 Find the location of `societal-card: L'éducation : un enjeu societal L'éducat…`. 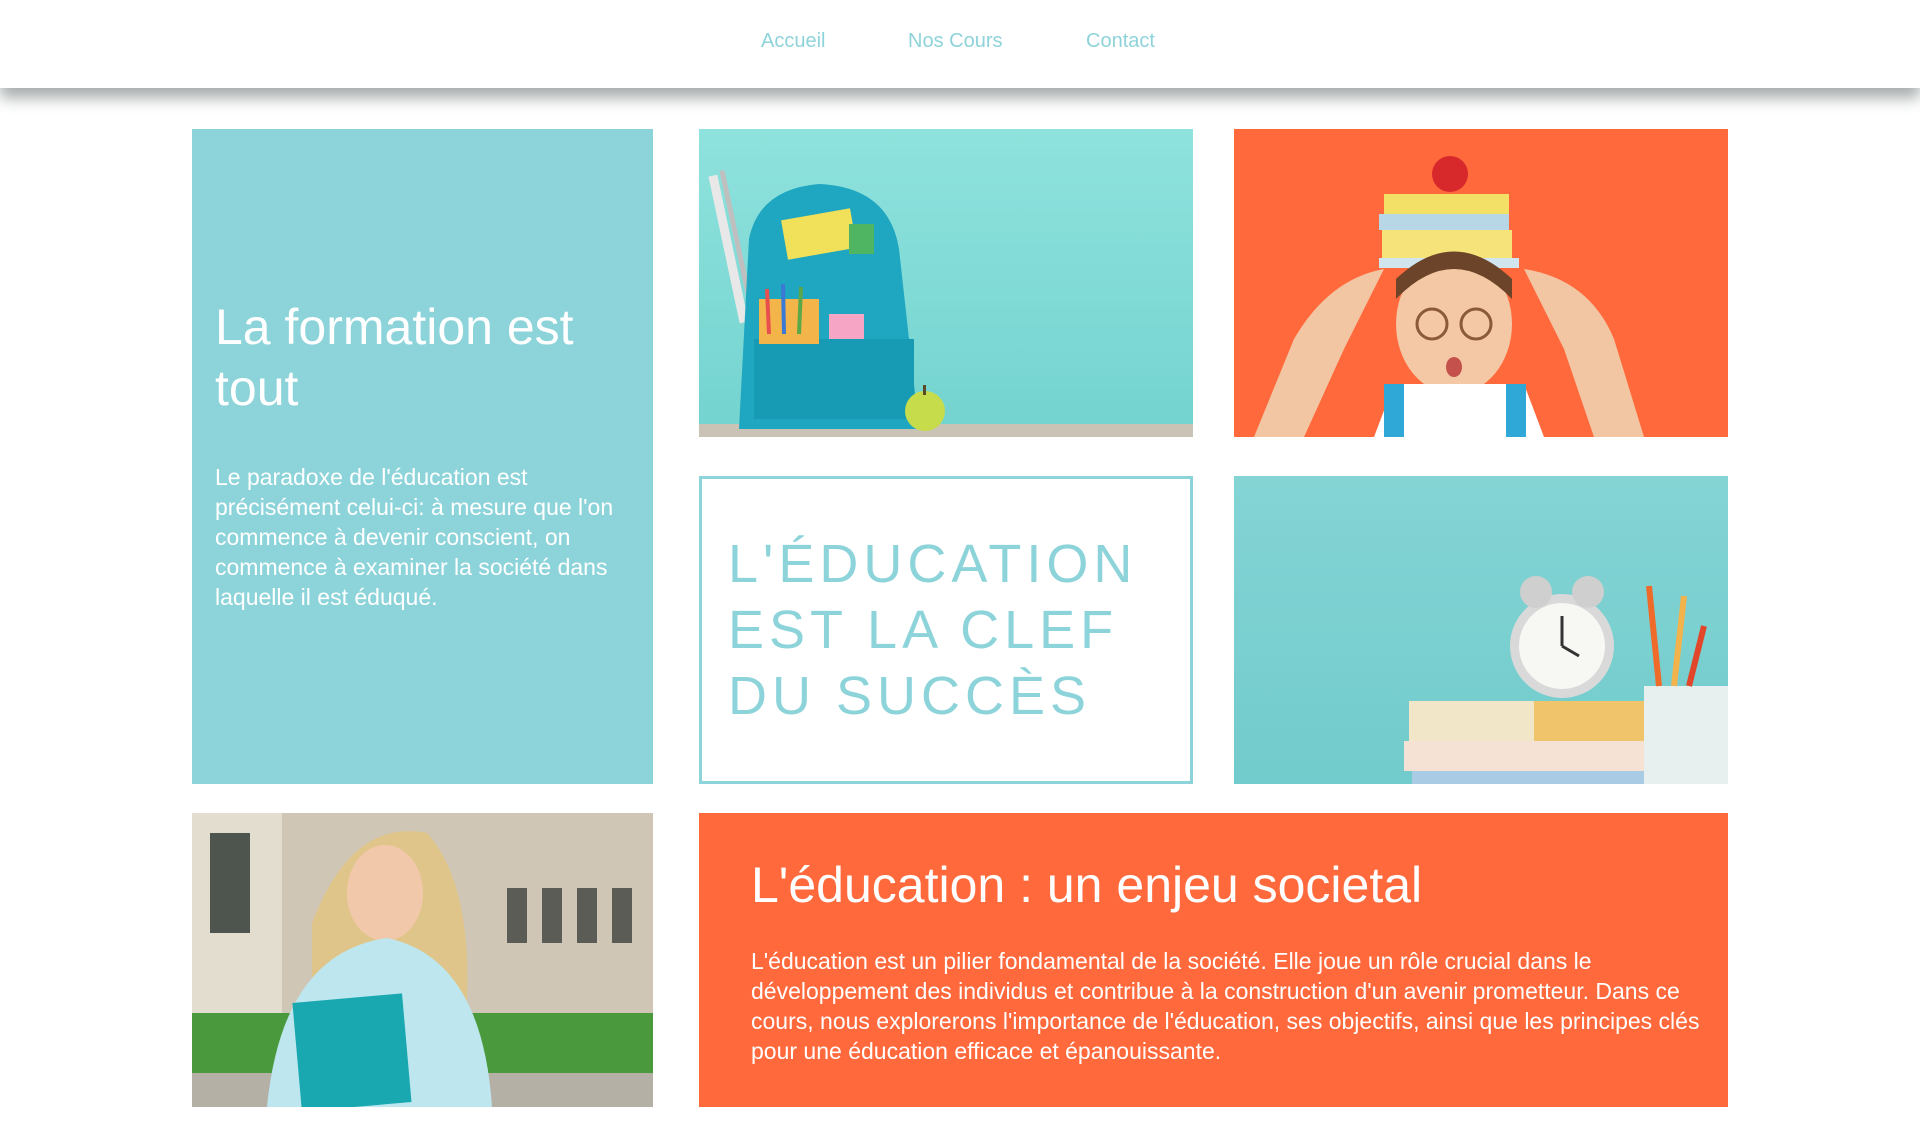

societal-card: L'éducation : un enjeu societal L'éducat… is located at coordinates (1213, 960).